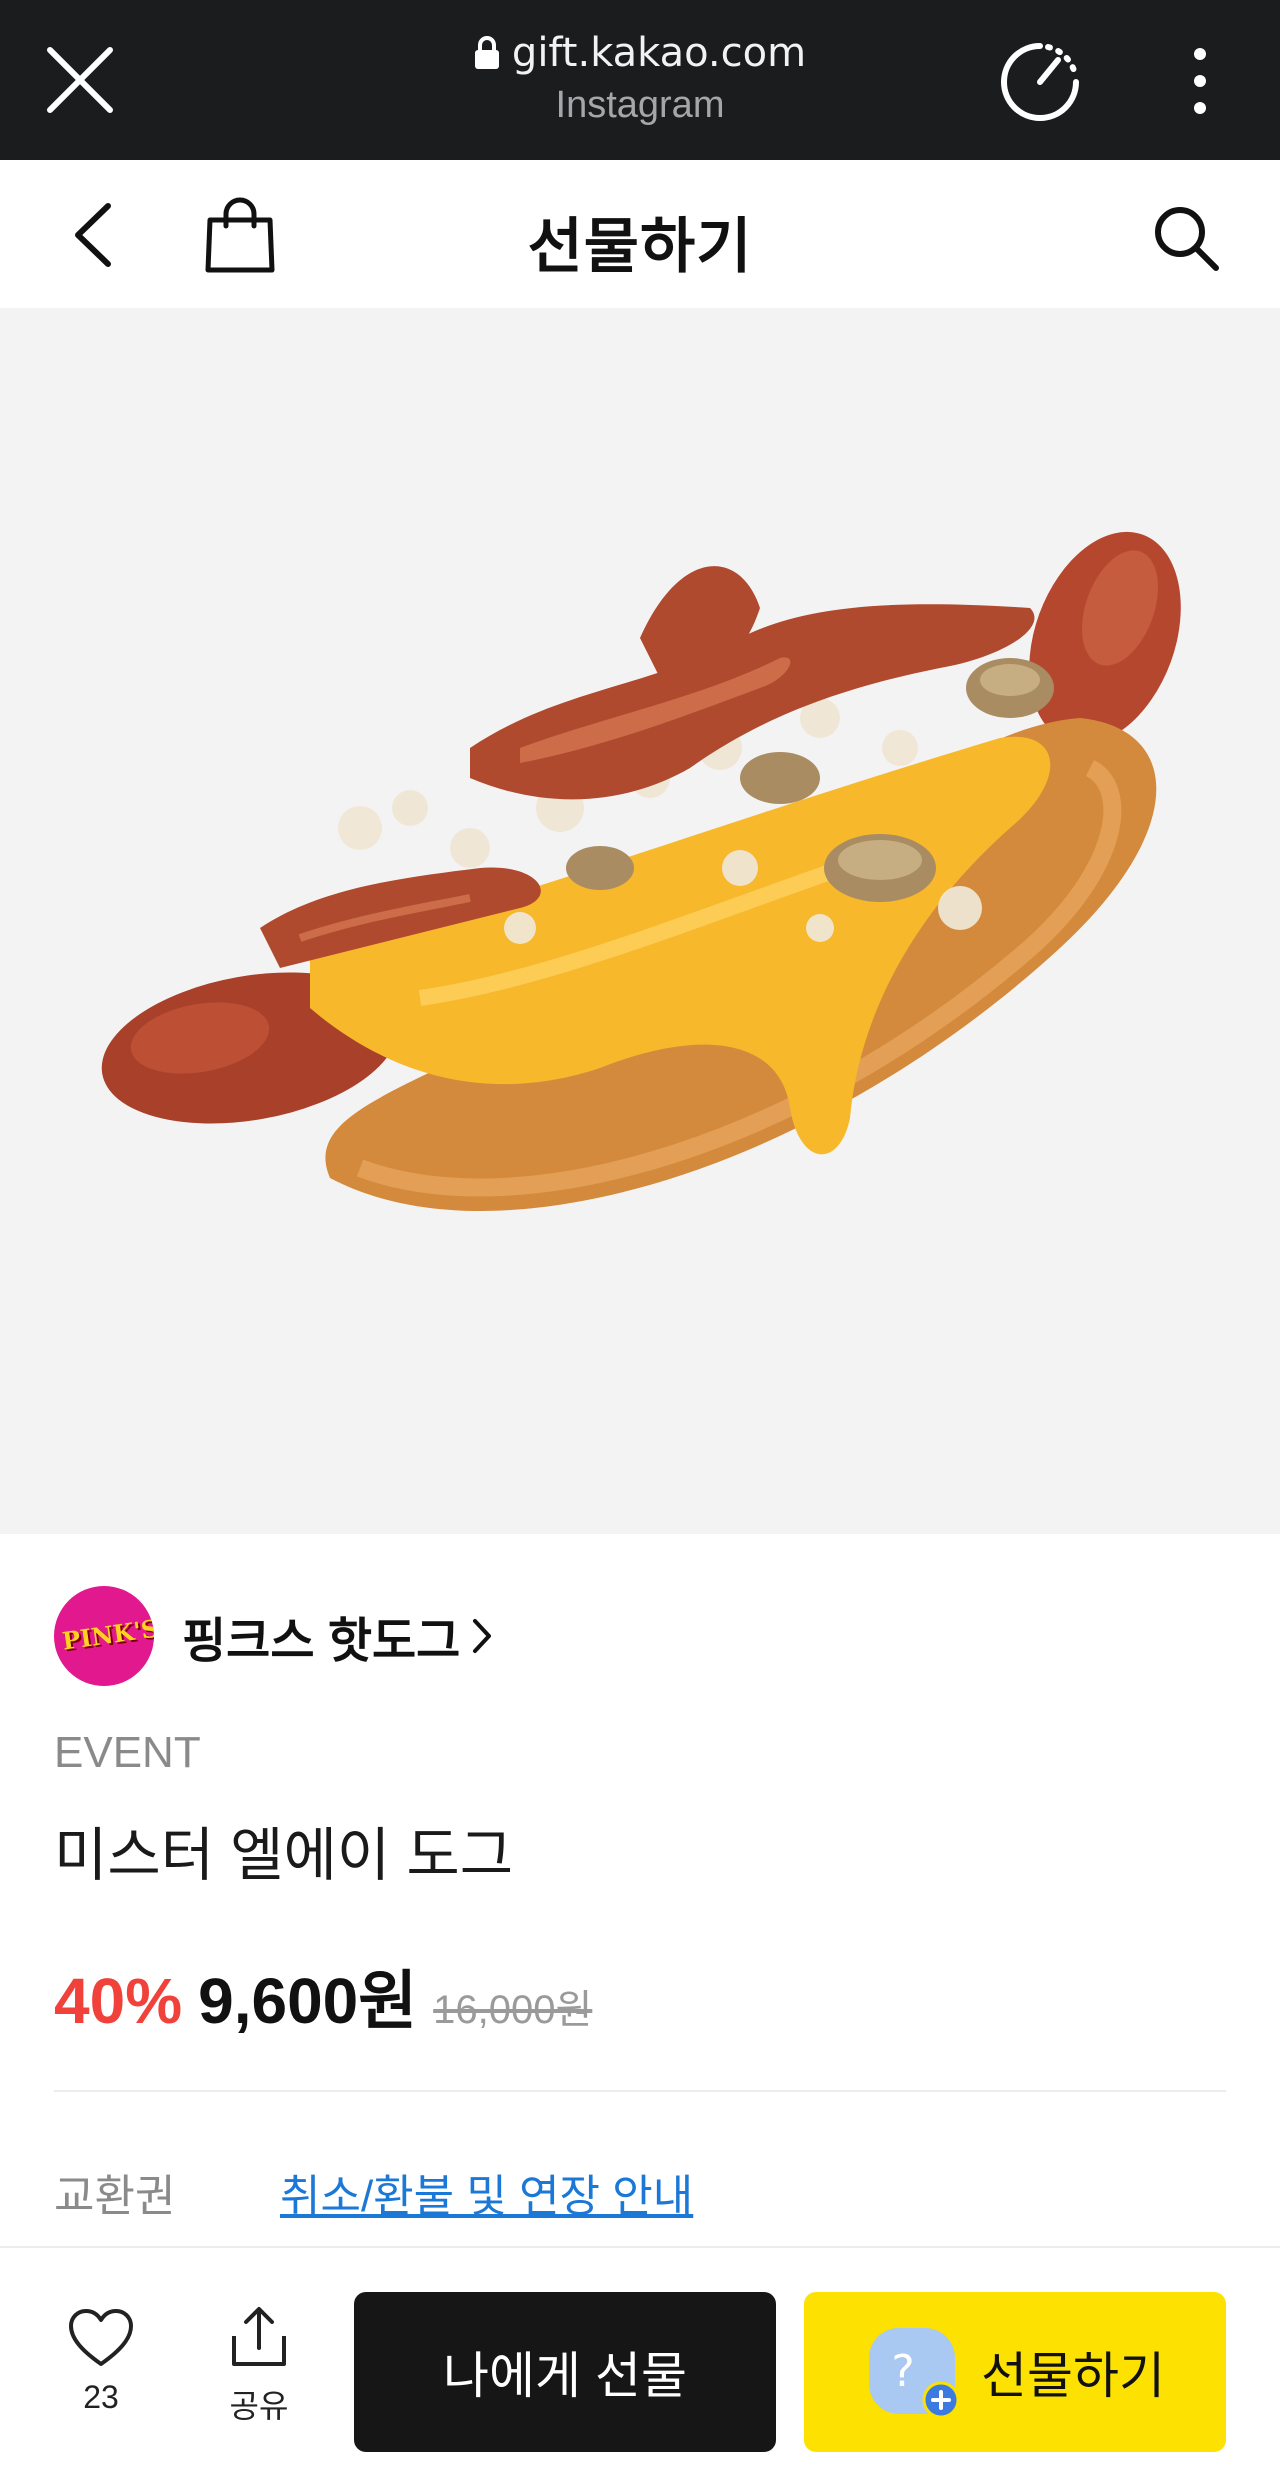 This screenshot has height=2489, width=1280. What do you see at coordinates (513, 2010) in the screenshot?
I see `original-price: 16,000원` at bounding box center [513, 2010].